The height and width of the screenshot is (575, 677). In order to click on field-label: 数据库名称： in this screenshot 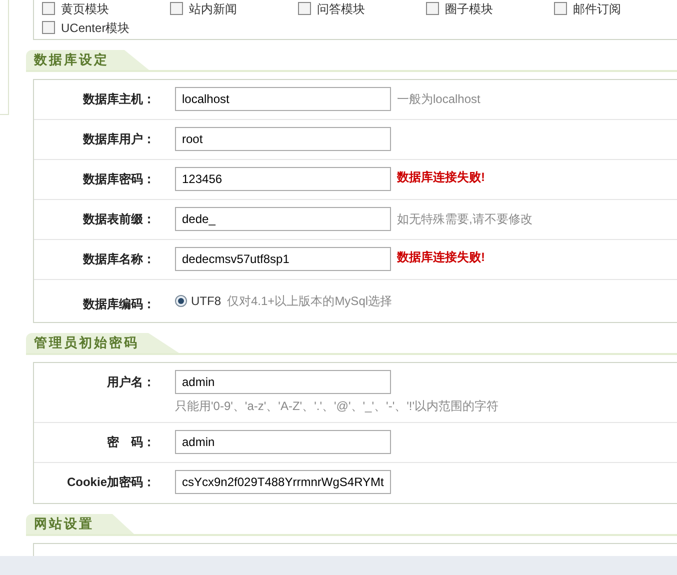, I will do `click(118, 259)`.